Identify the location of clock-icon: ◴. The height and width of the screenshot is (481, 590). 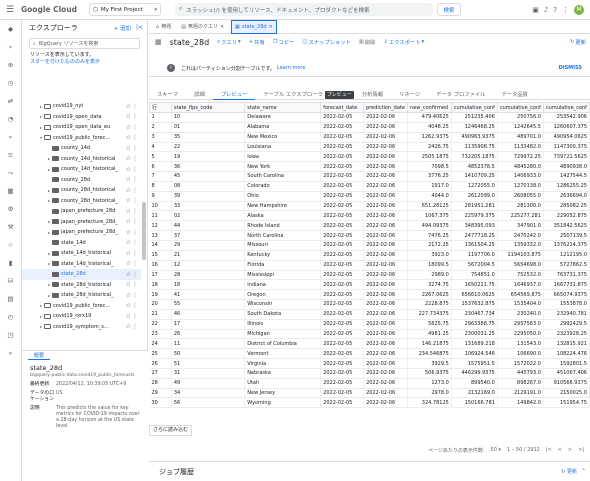
(10, 317).